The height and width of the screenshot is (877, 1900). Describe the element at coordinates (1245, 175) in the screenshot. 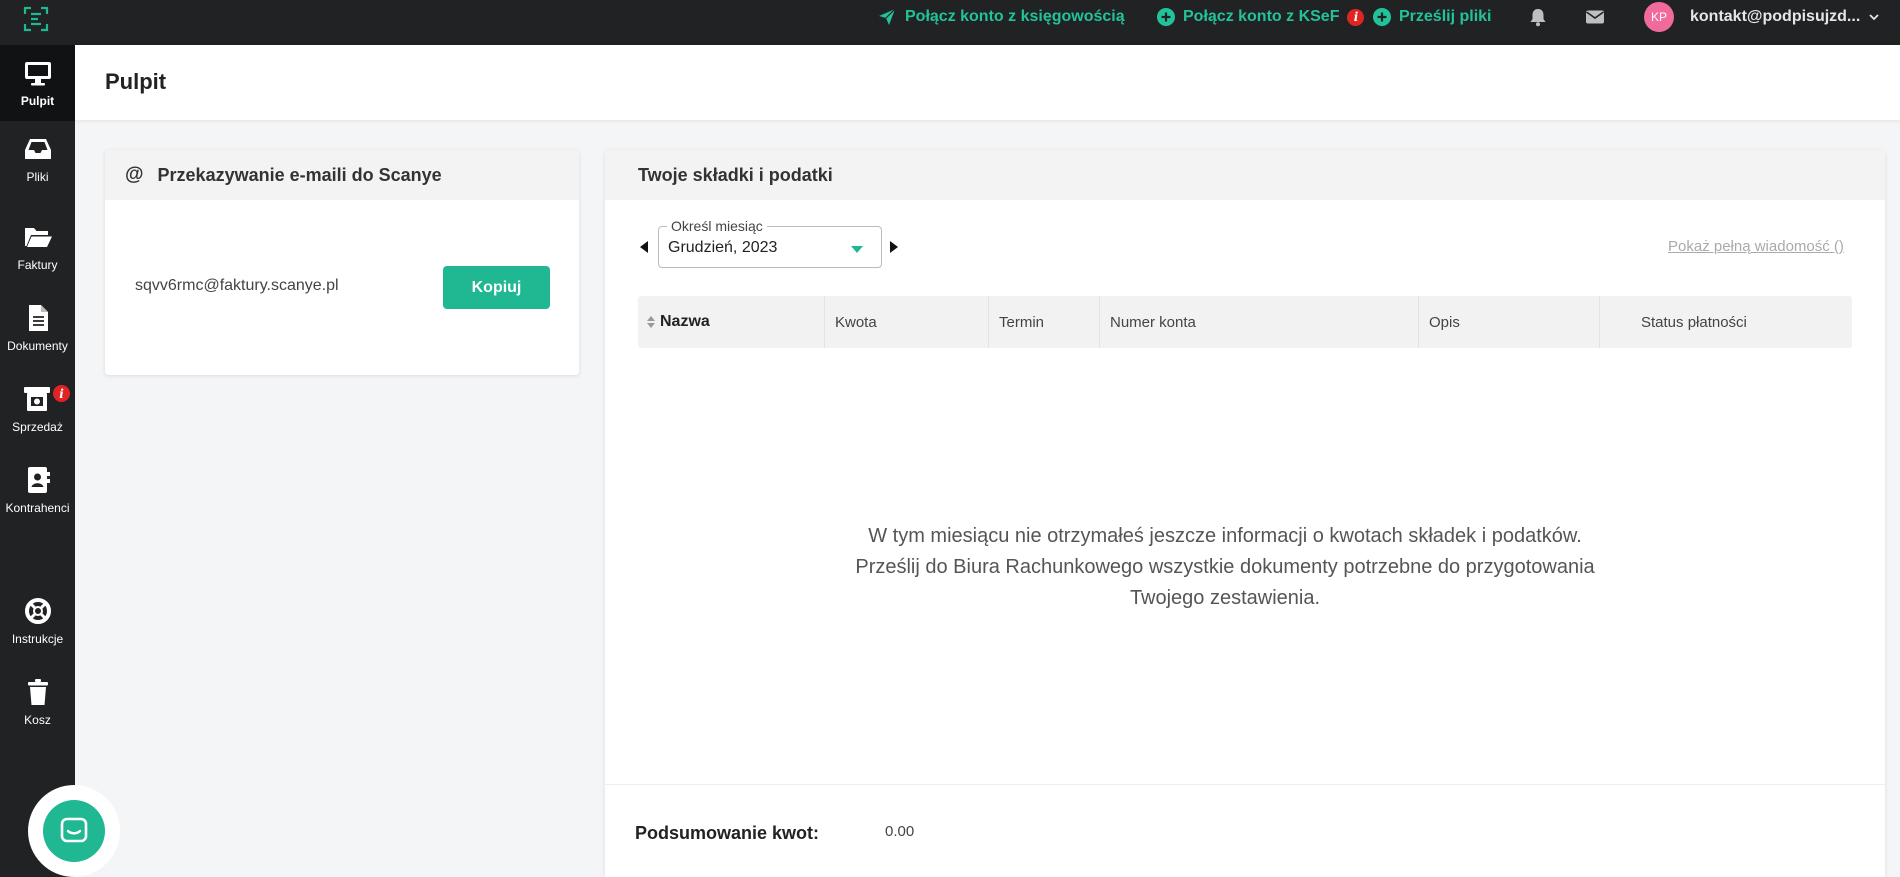

I see `taxes-card-header: Twoje składki i podatki` at that location.